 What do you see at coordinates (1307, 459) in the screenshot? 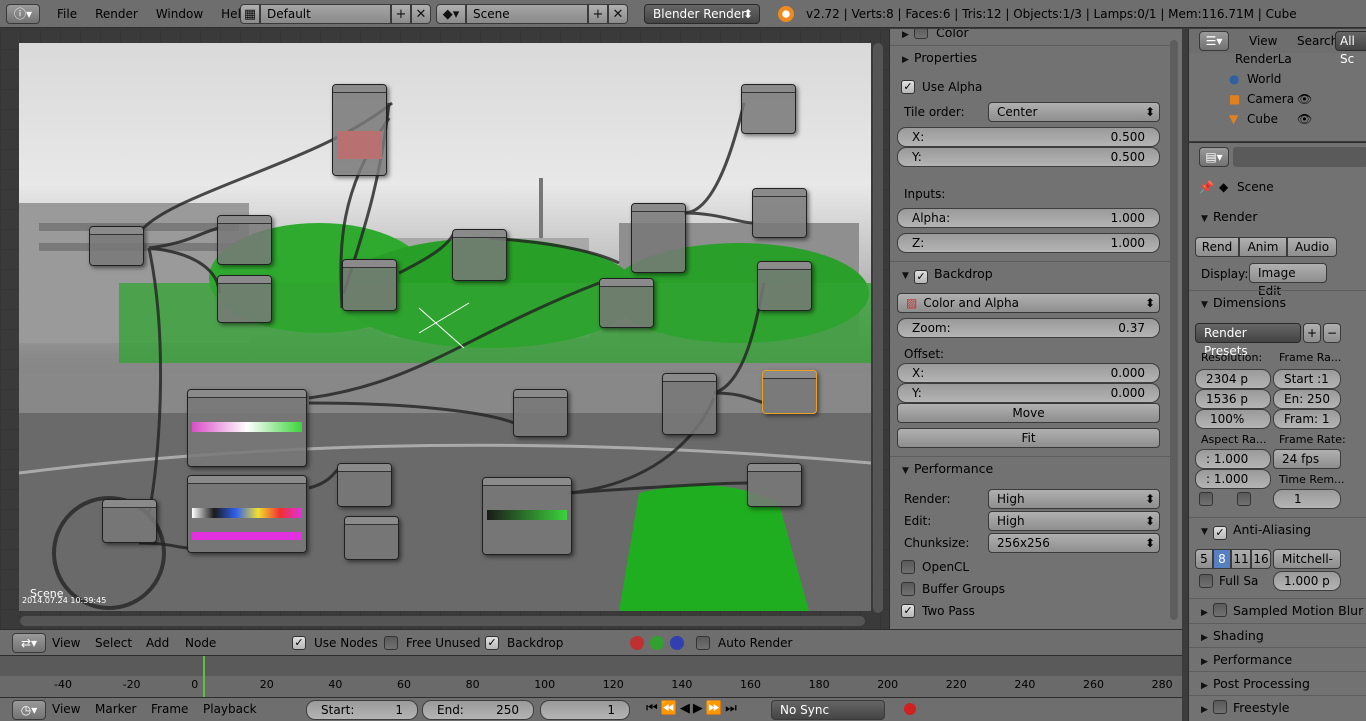
I see `fps-dropdown: 24 fps` at bounding box center [1307, 459].